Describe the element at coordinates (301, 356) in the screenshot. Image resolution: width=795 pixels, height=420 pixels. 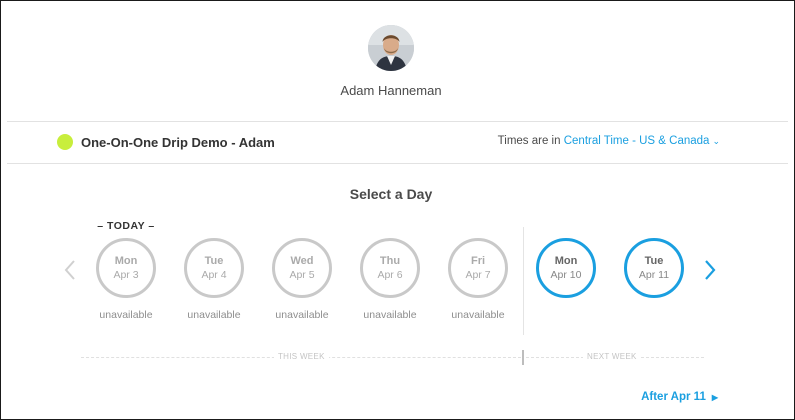
I see `this-week-label: THIS WEEK` at that location.